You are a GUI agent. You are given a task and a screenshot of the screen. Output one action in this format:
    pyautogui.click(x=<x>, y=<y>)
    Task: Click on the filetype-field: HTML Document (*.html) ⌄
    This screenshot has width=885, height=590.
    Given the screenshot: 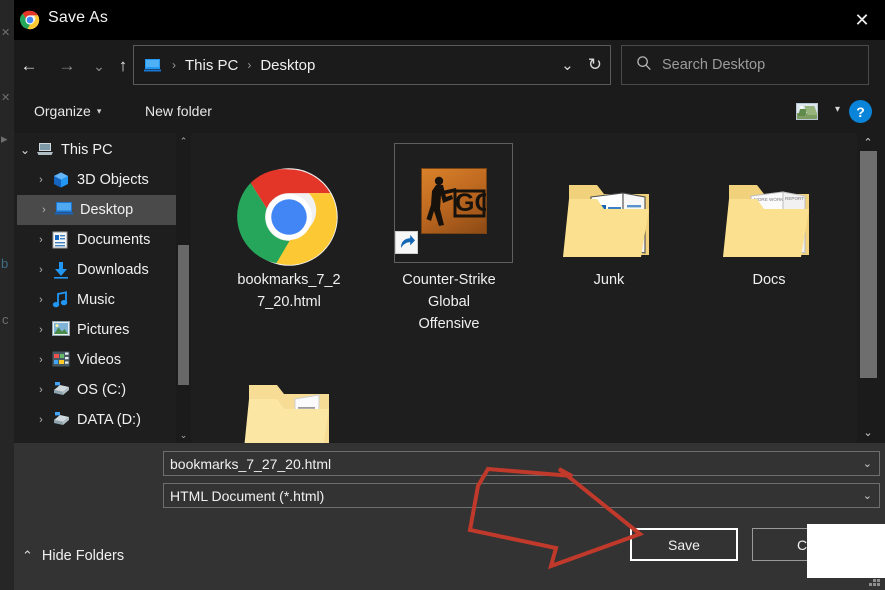 What is the action you would take?
    pyautogui.click(x=521, y=495)
    